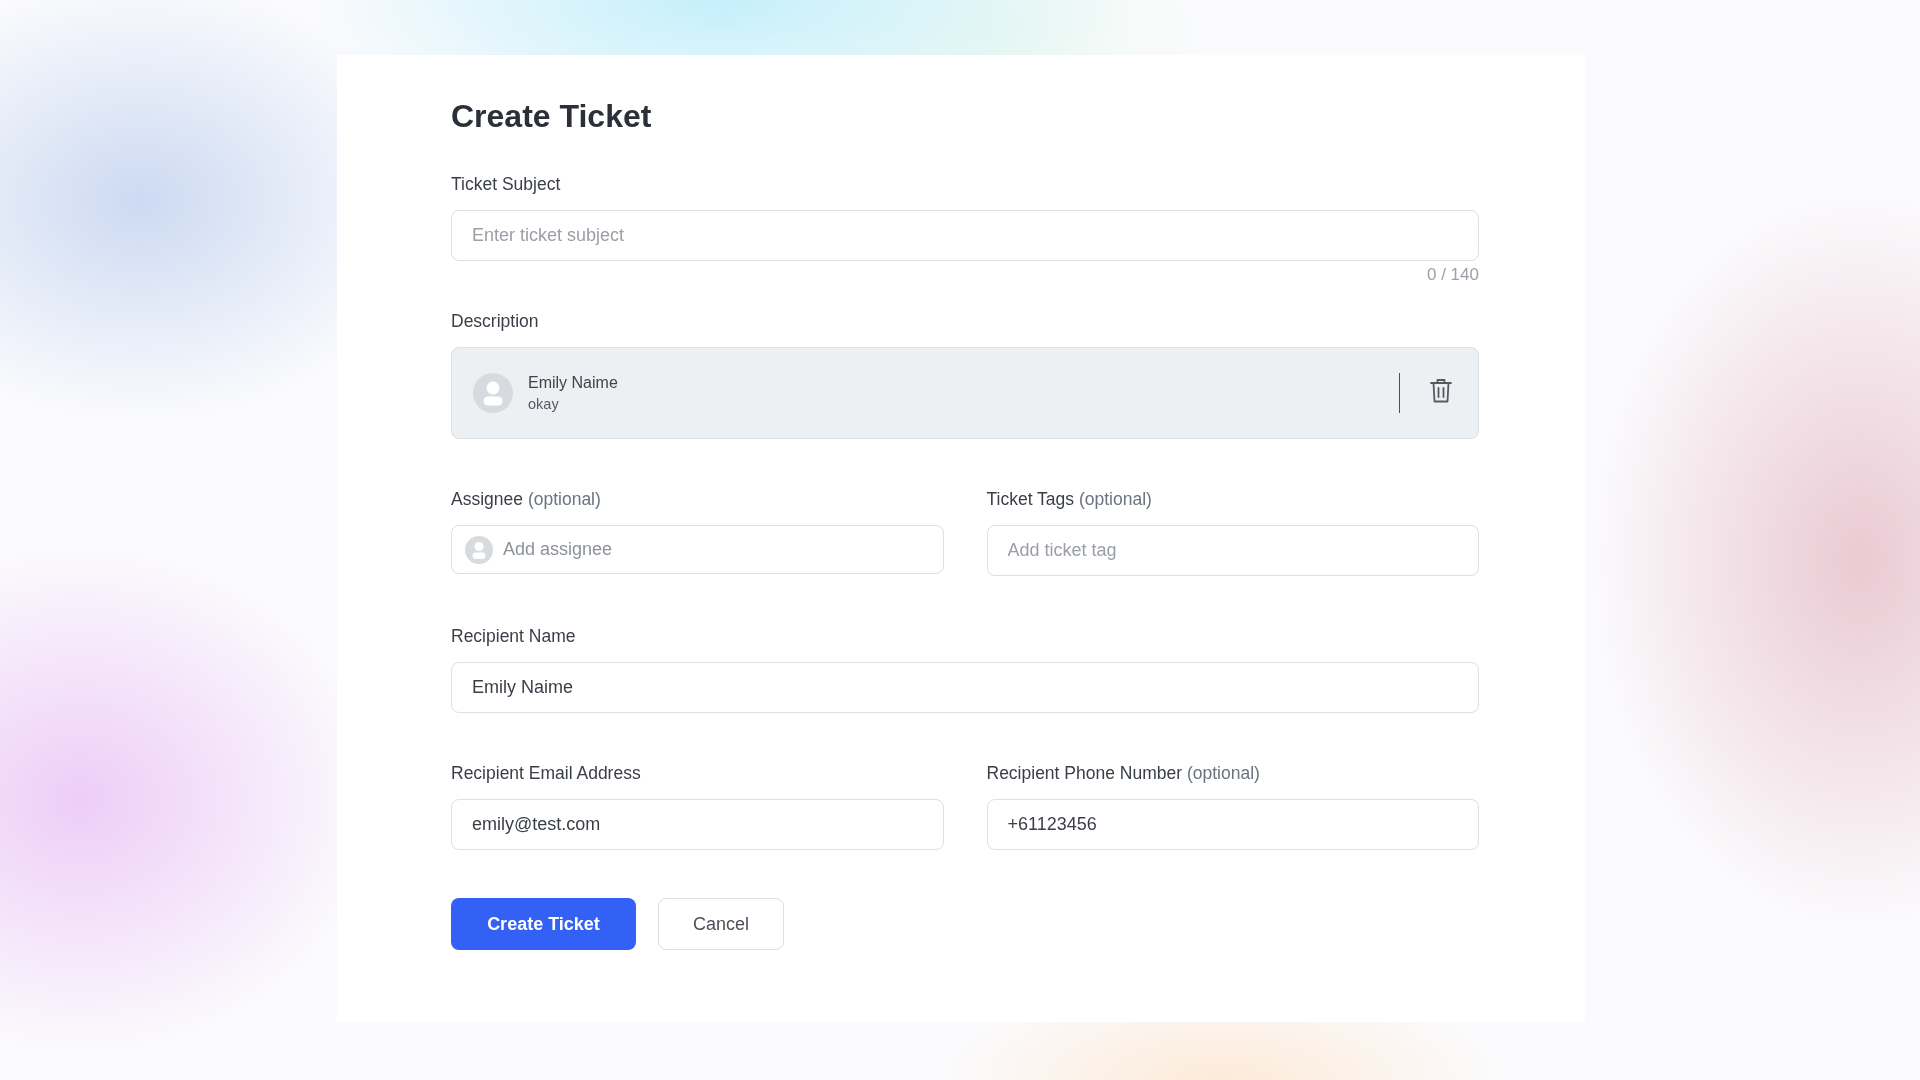 Image resolution: width=1920 pixels, height=1080 pixels. Describe the element at coordinates (526, 499) in the screenshot. I see `field-label: Assignee (optional)` at that location.